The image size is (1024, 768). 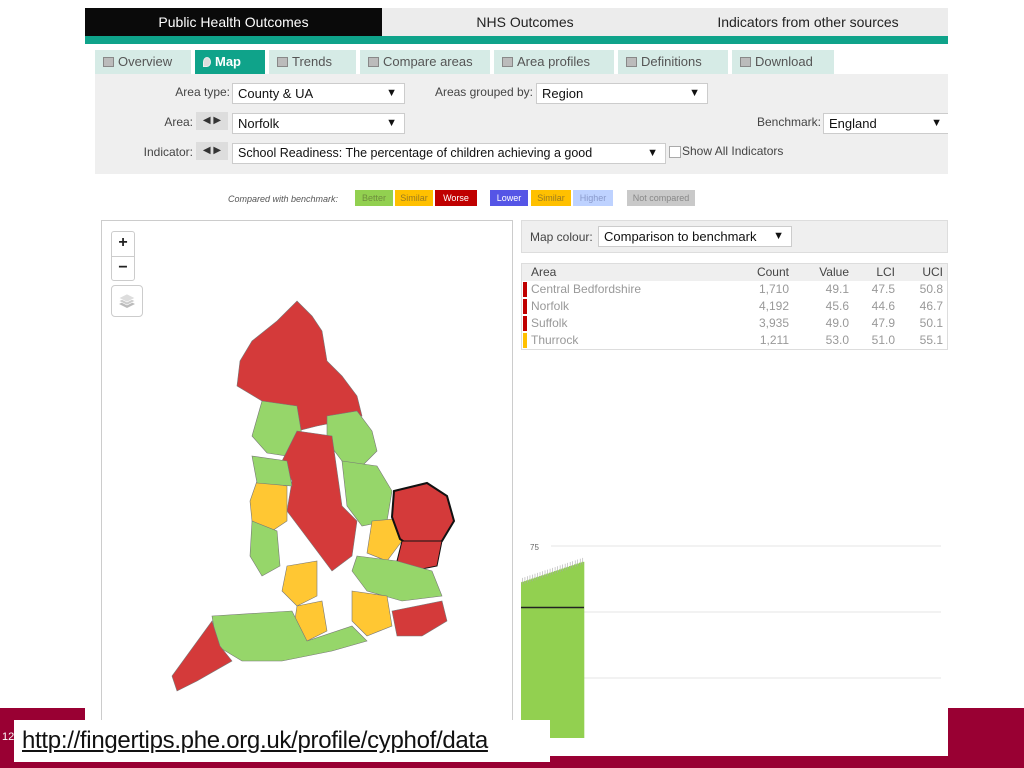 I want to click on area-name: Central Bedfordshire, so click(x=586, y=289).